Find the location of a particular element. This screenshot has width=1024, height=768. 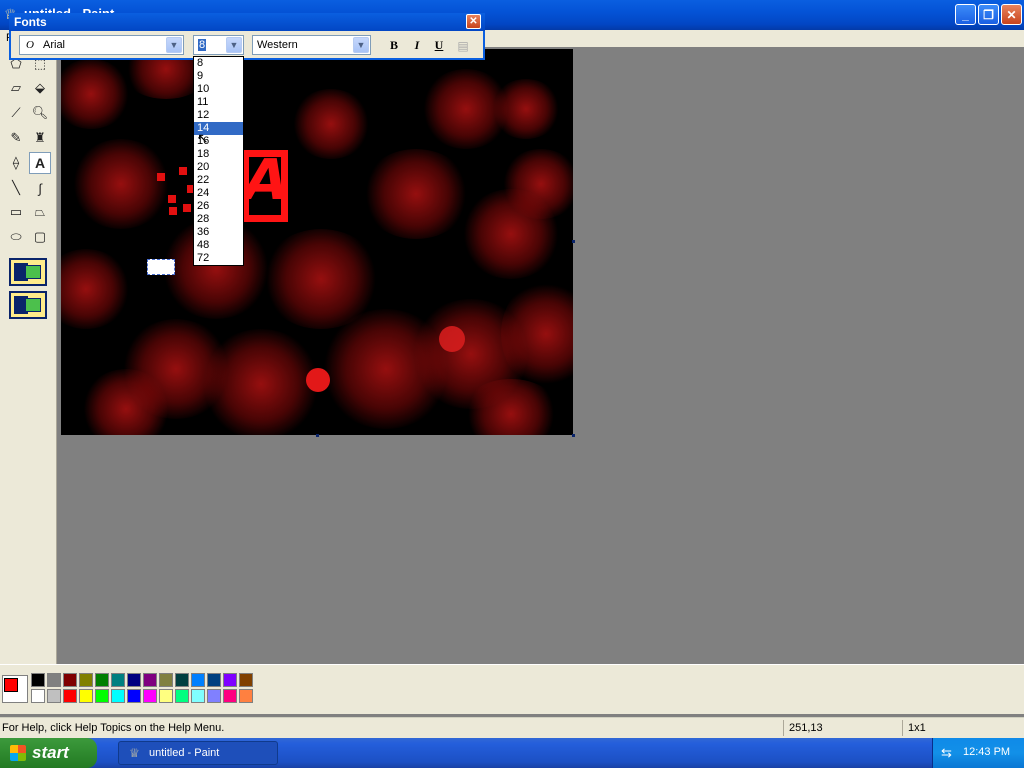

size-option: 36 is located at coordinates (218, 232).